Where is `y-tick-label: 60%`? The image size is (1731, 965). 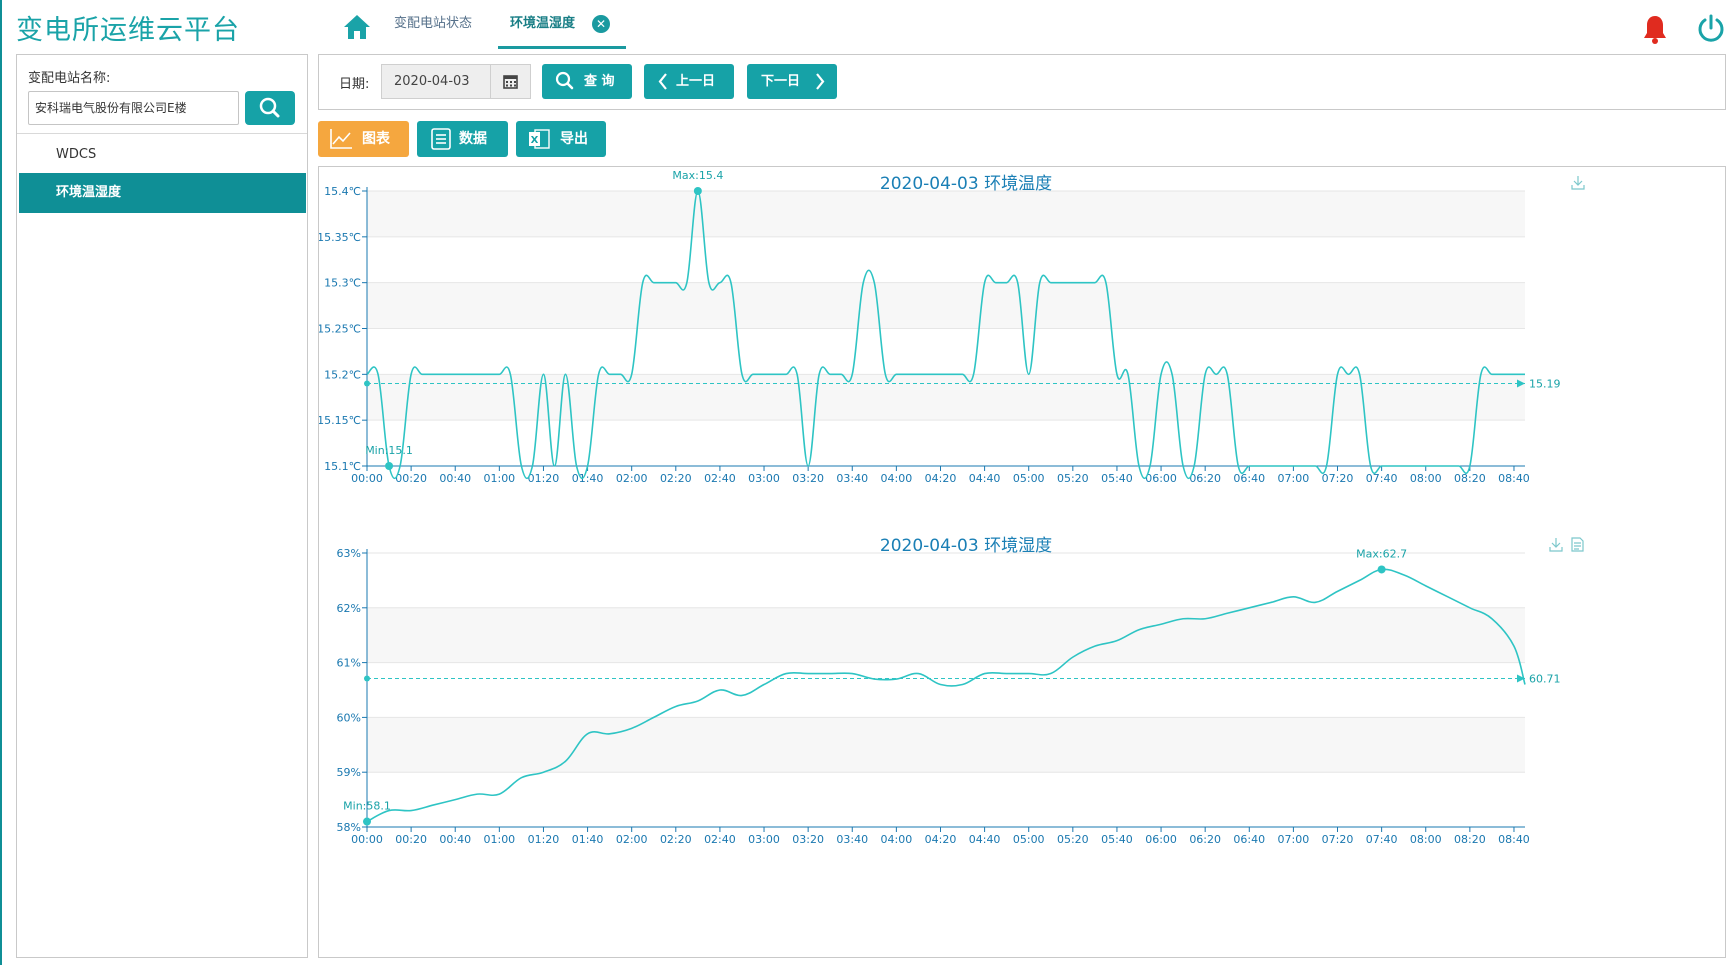 y-tick-label: 60% is located at coordinates (349, 717).